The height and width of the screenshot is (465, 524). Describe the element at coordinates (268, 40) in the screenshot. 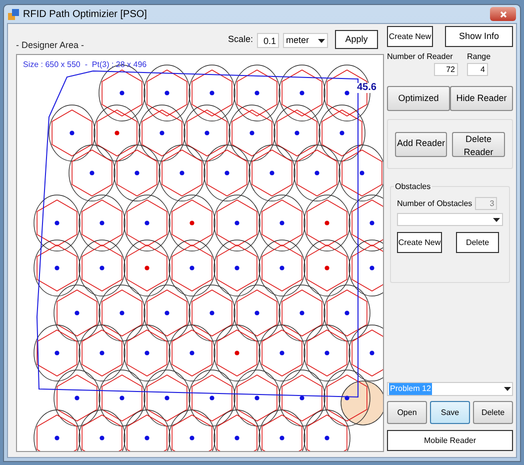

I see `scale-input: 0.1` at that location.